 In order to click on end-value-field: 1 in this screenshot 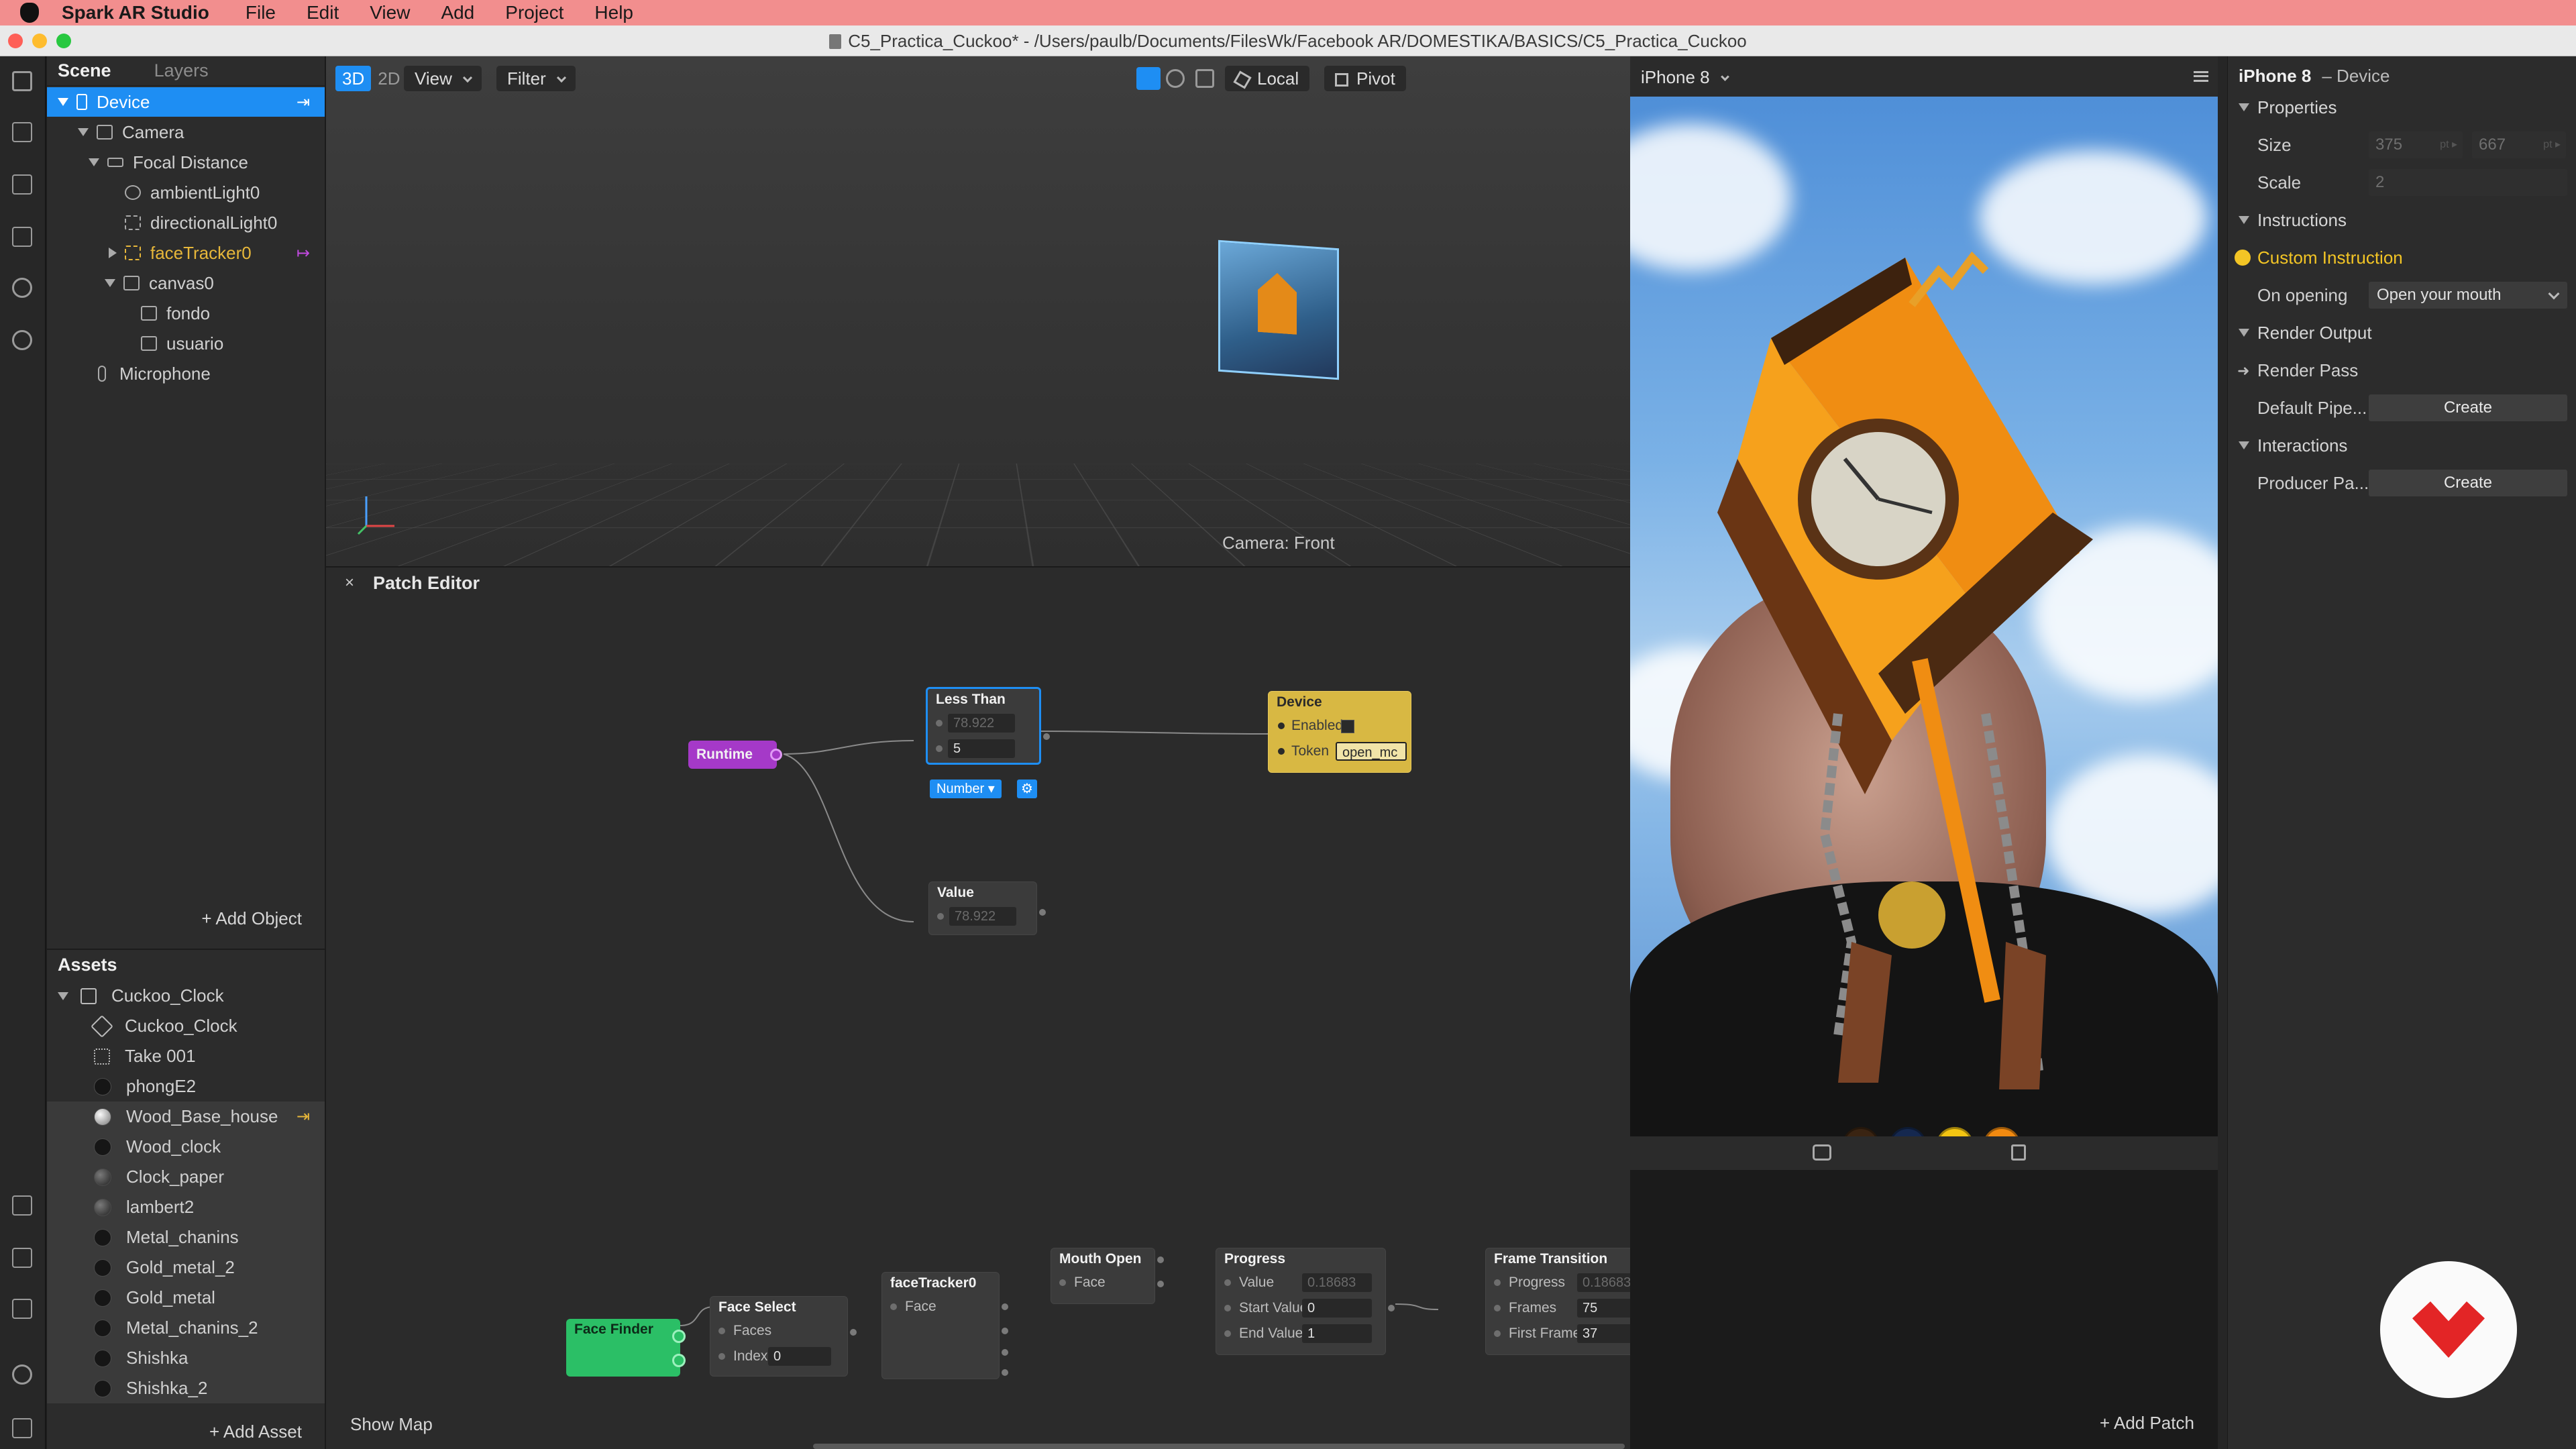, I will do `click(1337, 1333)`.